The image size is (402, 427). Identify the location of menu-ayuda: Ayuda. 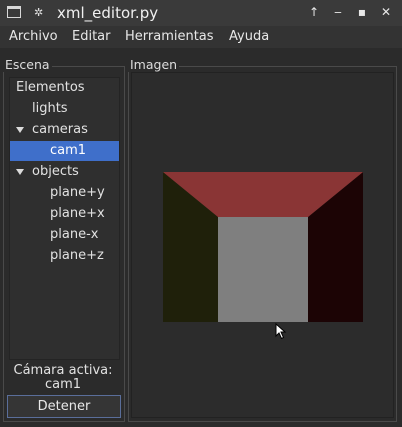
(249, 36).